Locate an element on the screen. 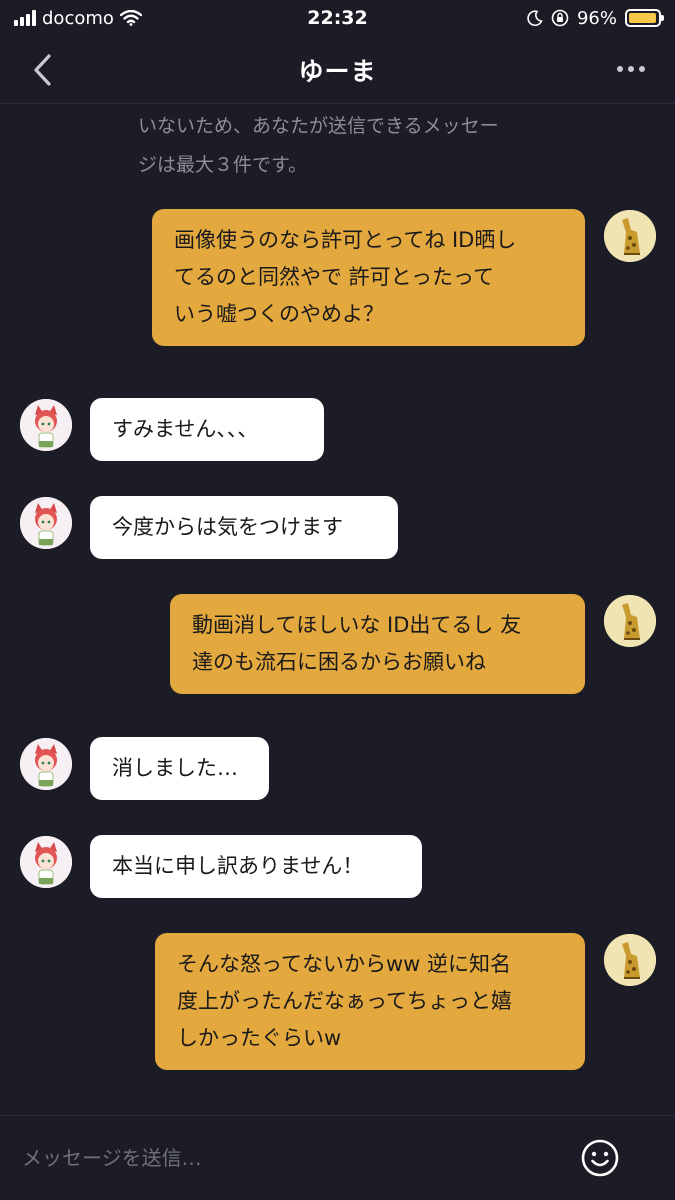 Image resolution: width=675 pixels, height=1200 pixels. message-line: そんな怒ってないからww 逆に知名 is located at coordinates (344, 964).